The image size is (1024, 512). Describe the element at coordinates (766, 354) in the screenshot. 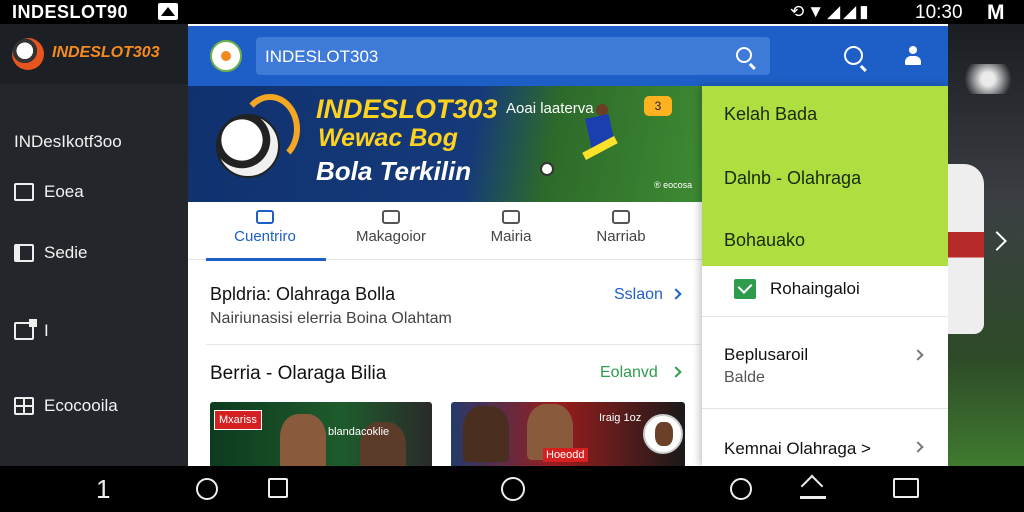

I see `menu-row-title: Beplusaroil` at that location.